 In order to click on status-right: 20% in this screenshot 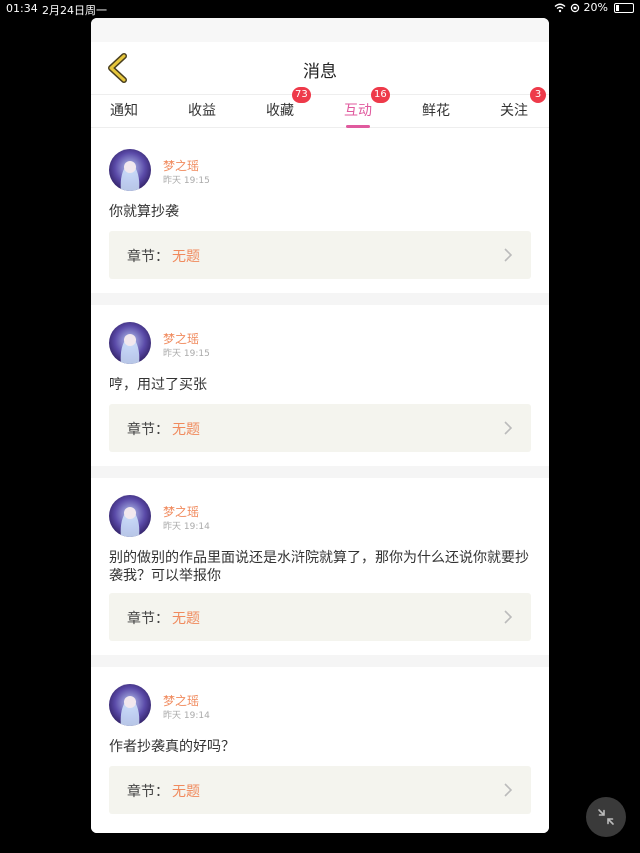, I will do `click(594, 7)`.